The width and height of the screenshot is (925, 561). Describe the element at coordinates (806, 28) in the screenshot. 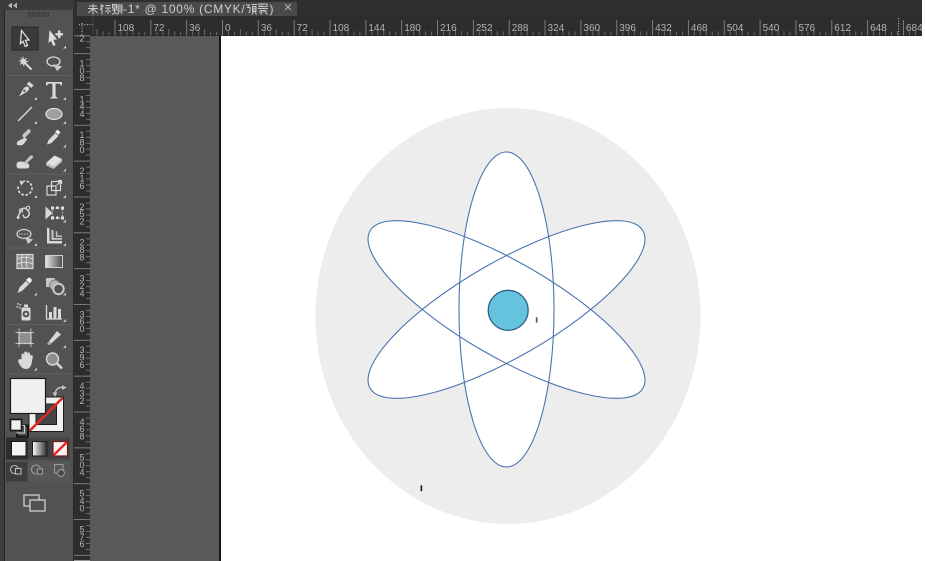

I see `svg-text: 576` at that location.